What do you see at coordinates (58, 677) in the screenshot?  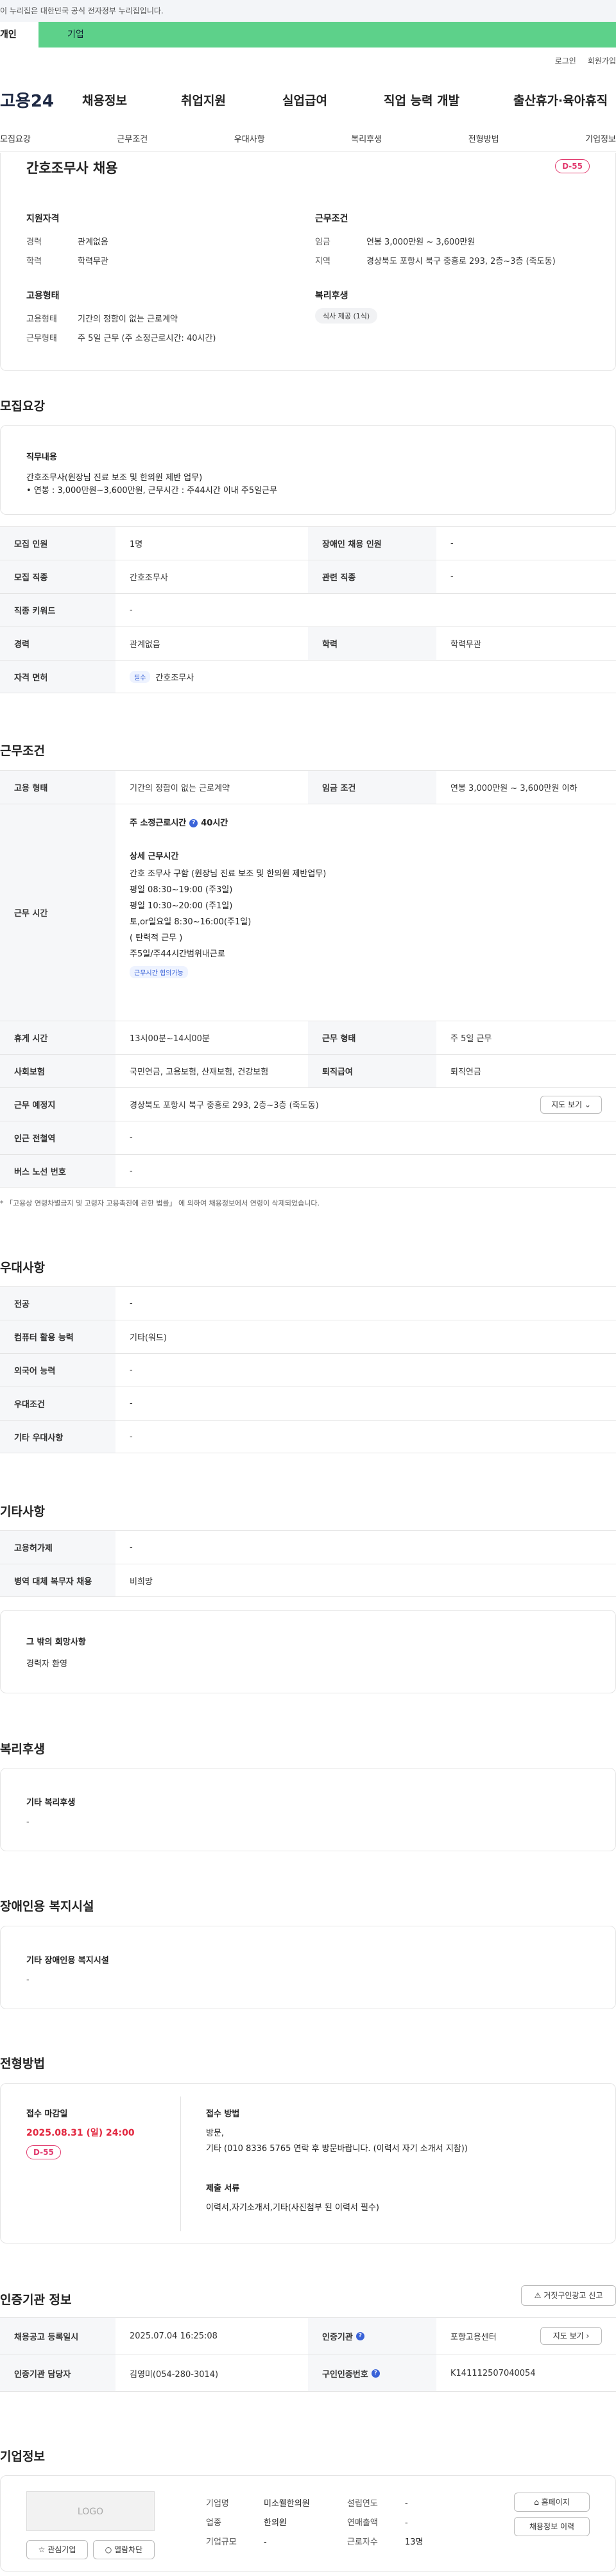 I see `table-key: 자격 면허` at bounding box center [58, 677].